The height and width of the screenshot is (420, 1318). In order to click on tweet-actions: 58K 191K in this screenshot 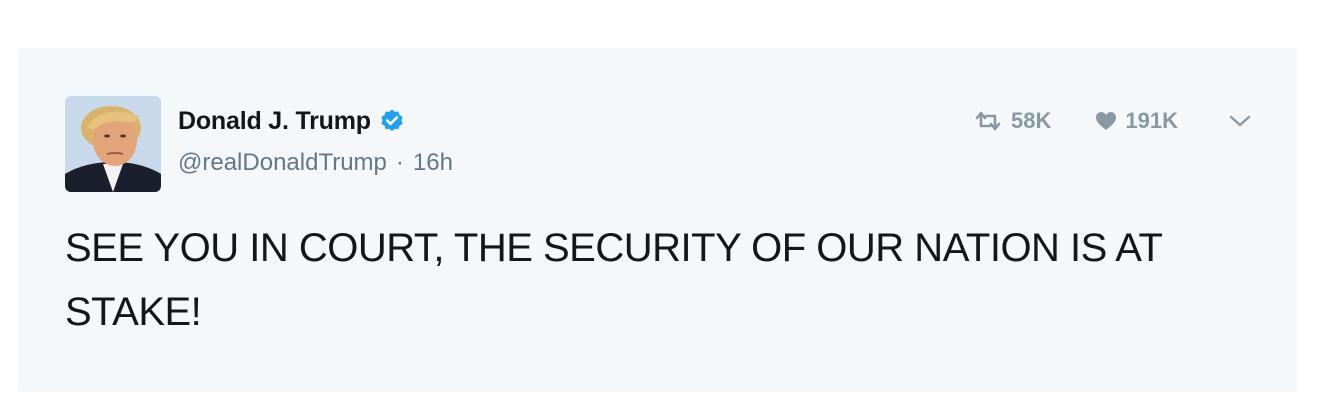, I will do `click(1112, 121)`.